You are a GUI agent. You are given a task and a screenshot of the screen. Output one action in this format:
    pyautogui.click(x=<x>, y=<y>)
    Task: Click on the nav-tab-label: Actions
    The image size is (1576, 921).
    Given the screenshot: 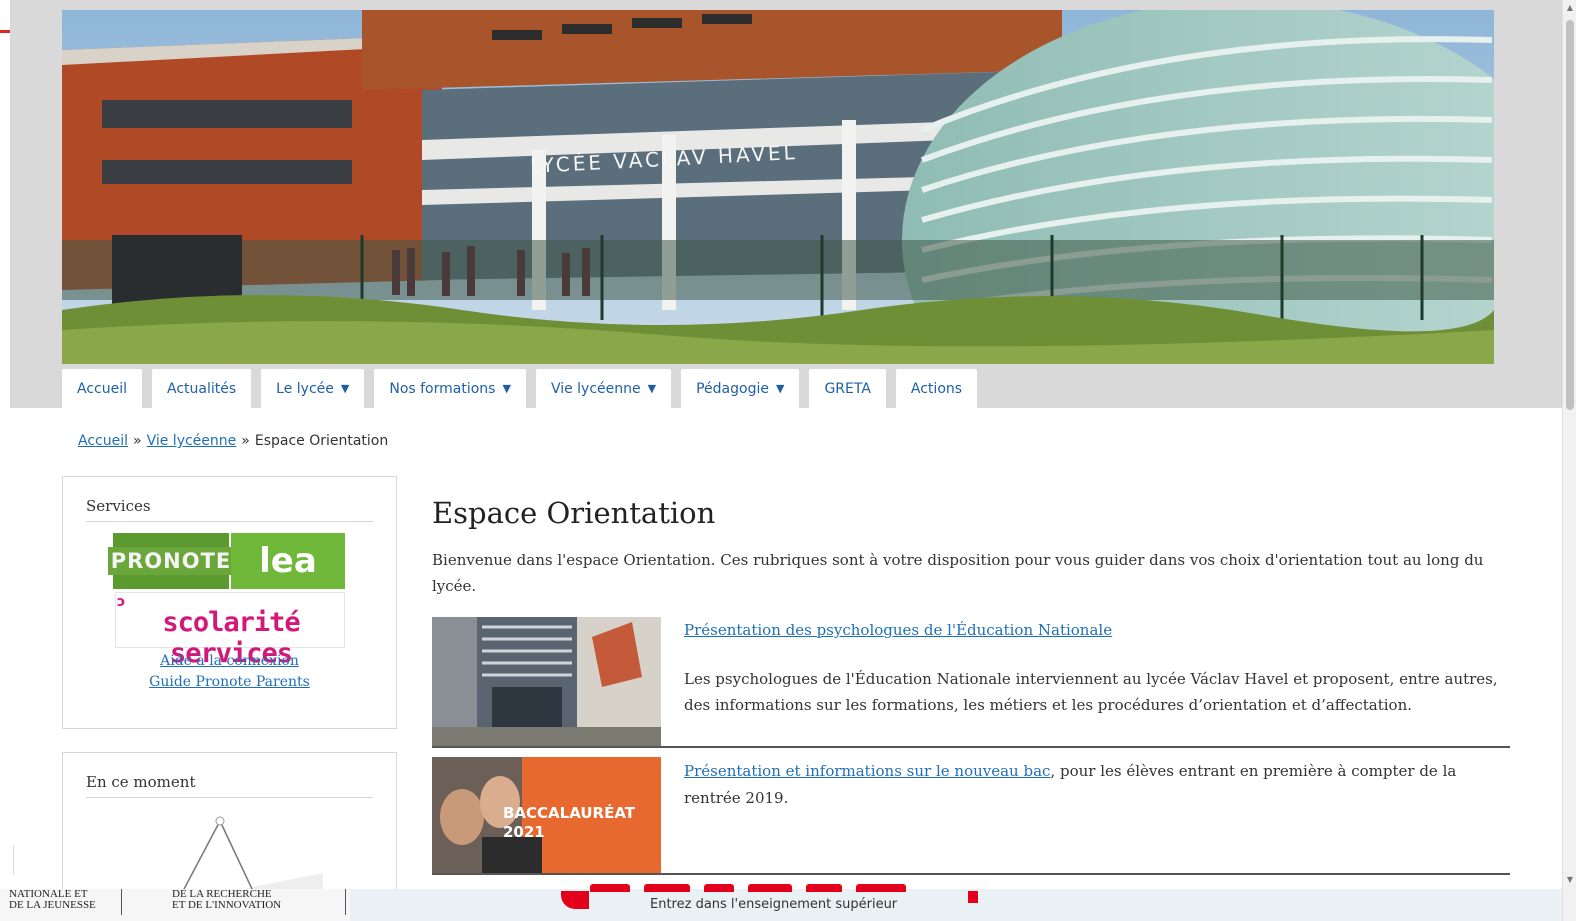 What is the action you would take?
    pyautogui.click(x=936, y=388)
    